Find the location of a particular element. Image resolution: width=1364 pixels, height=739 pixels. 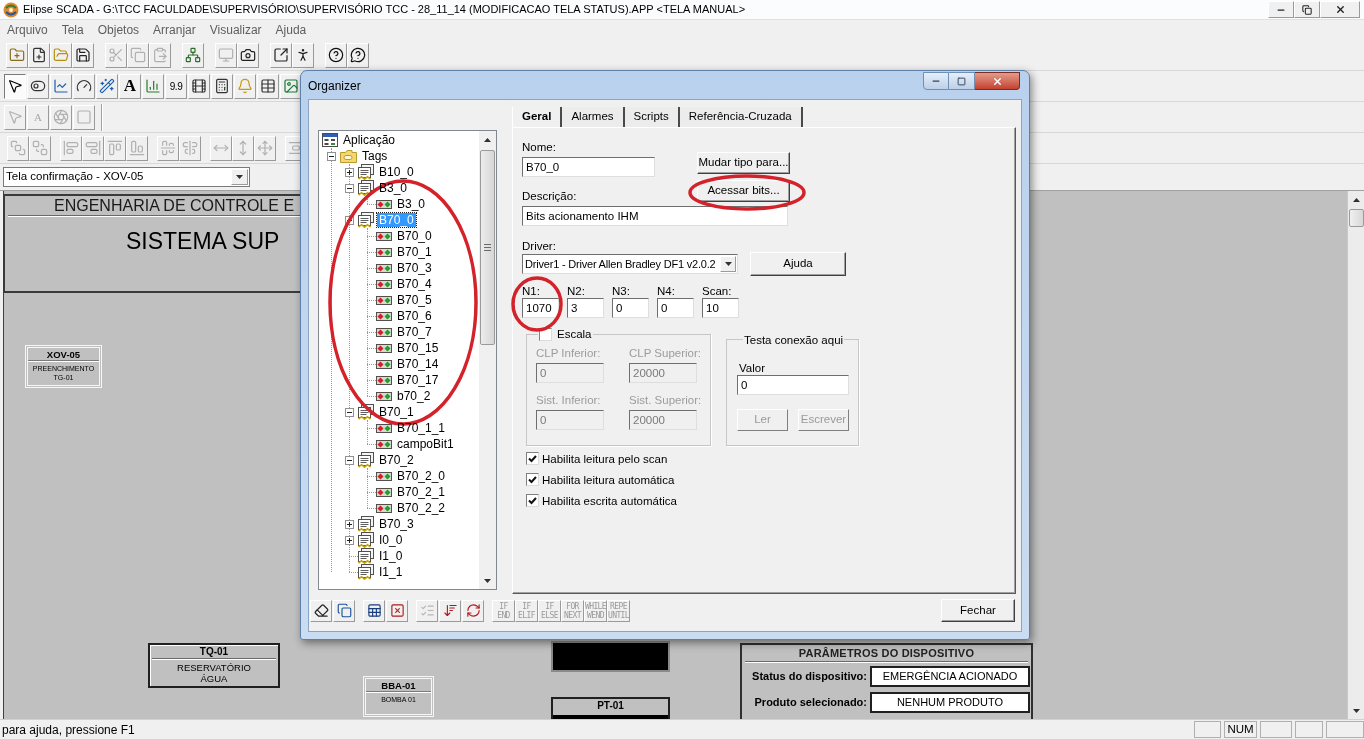

tree-item: B70_2_2 is located at coordinates (421, 508).